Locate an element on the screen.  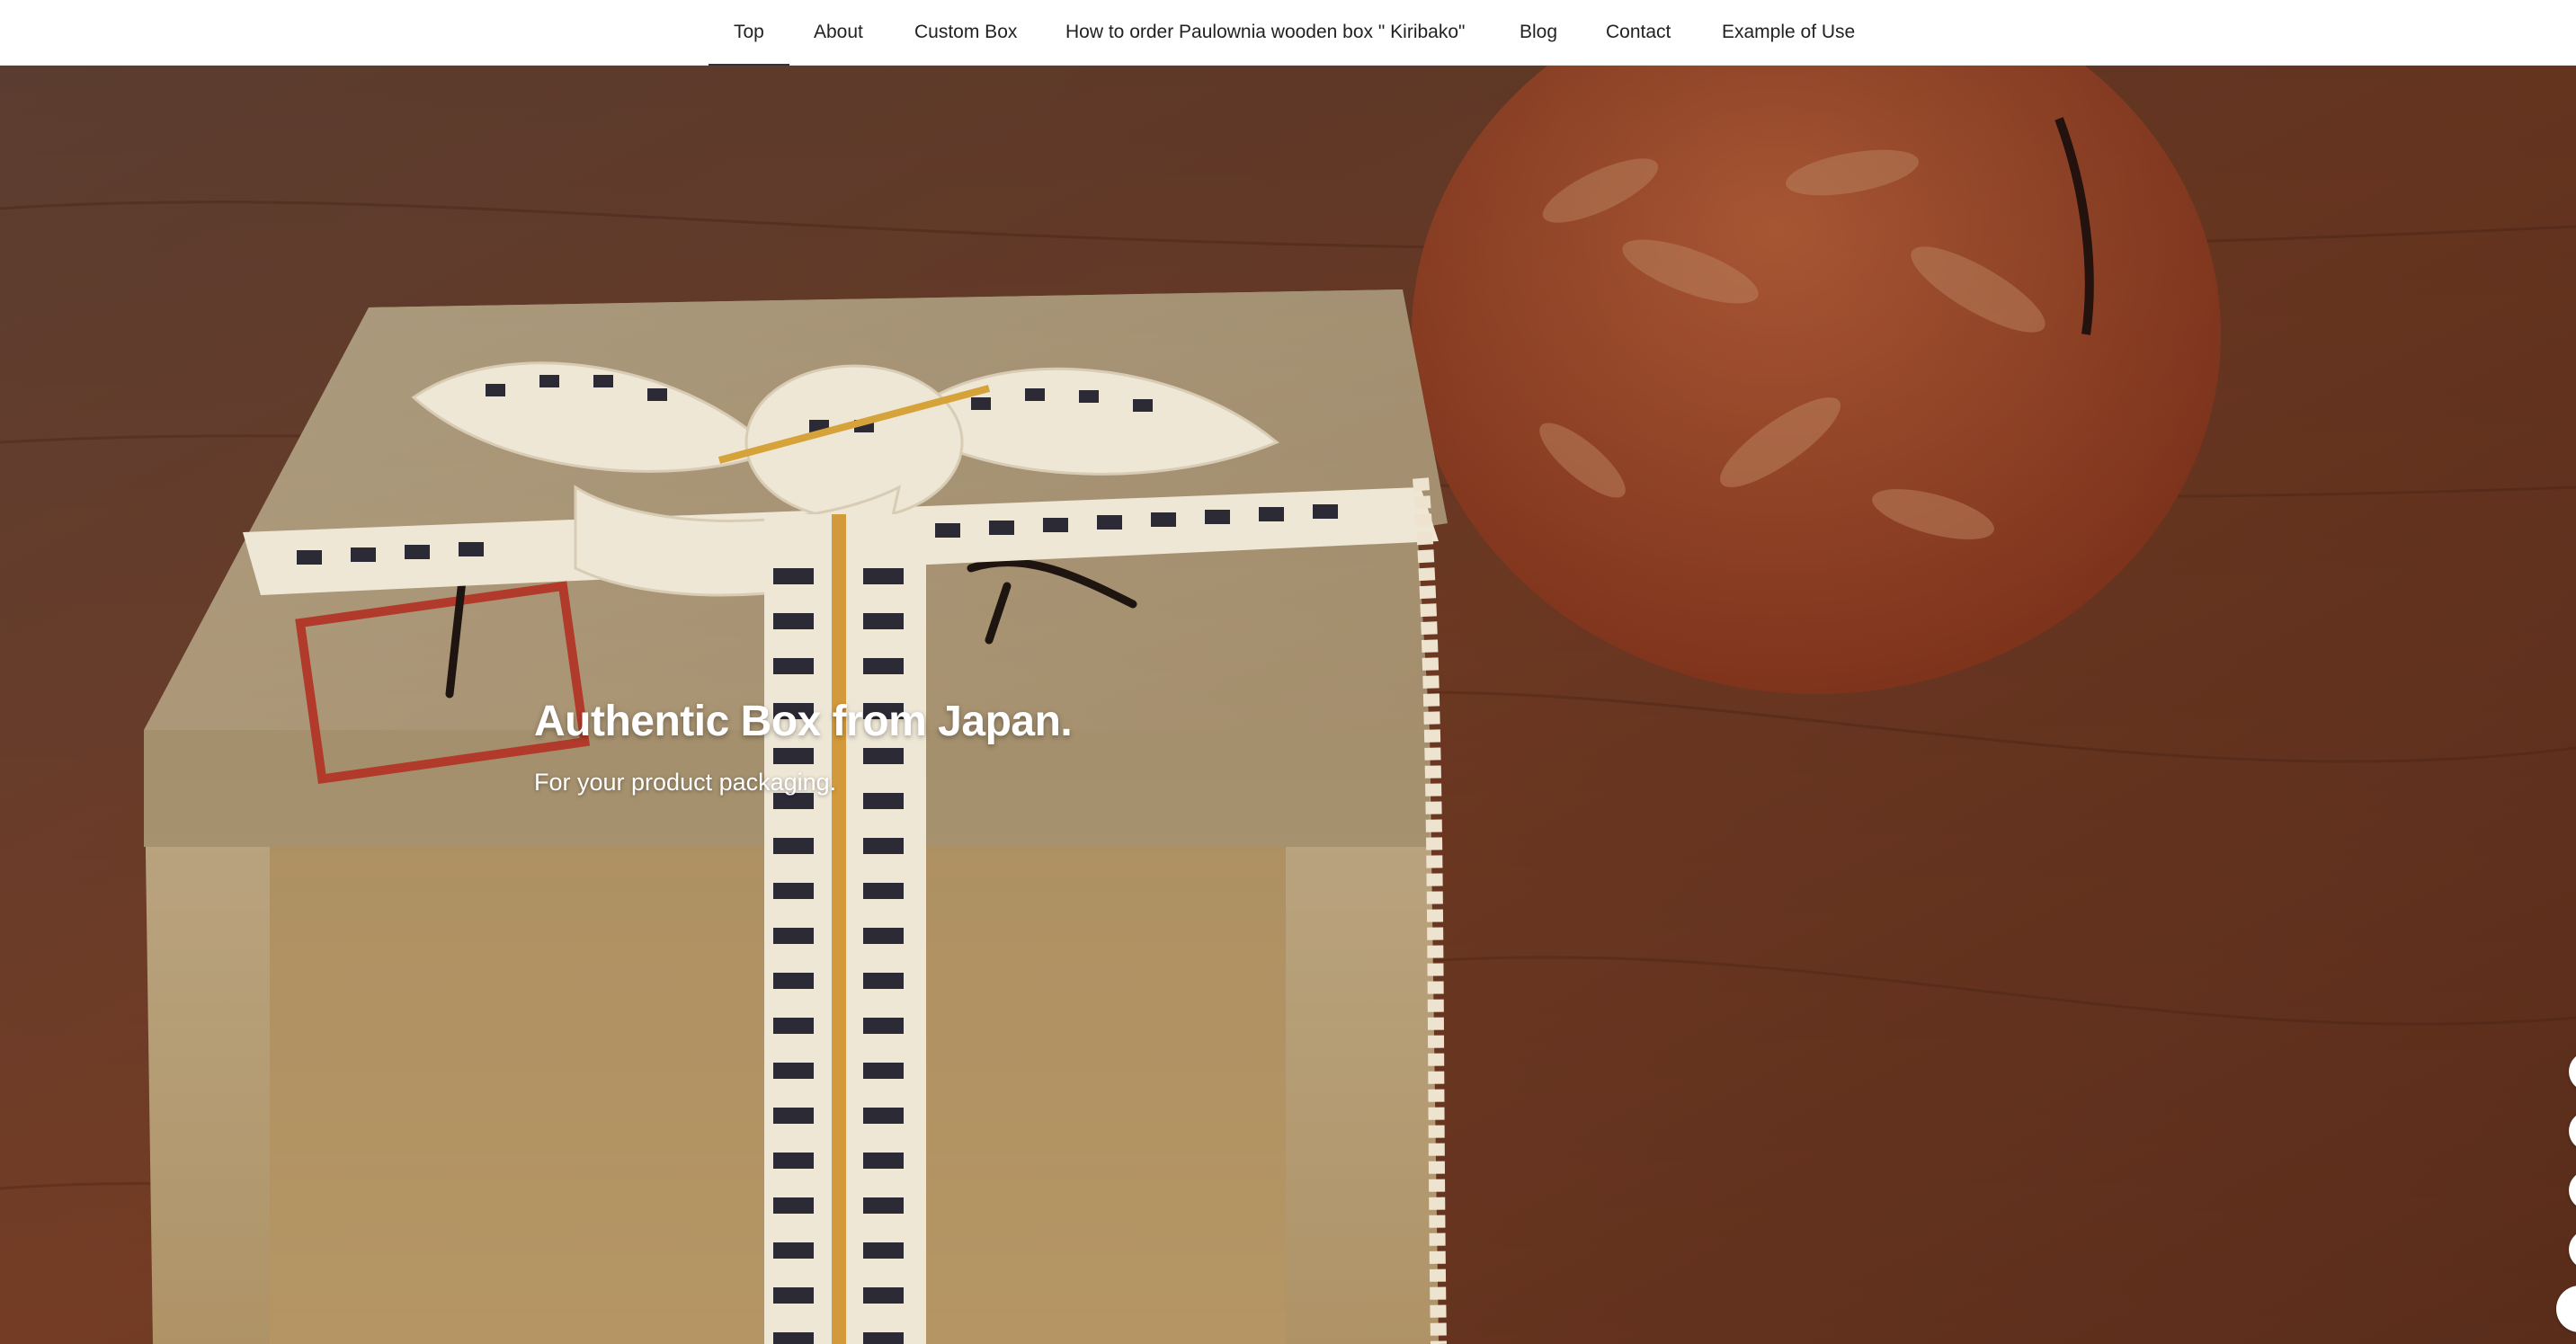
nav-top: Top is located at coordinates (749, 33).